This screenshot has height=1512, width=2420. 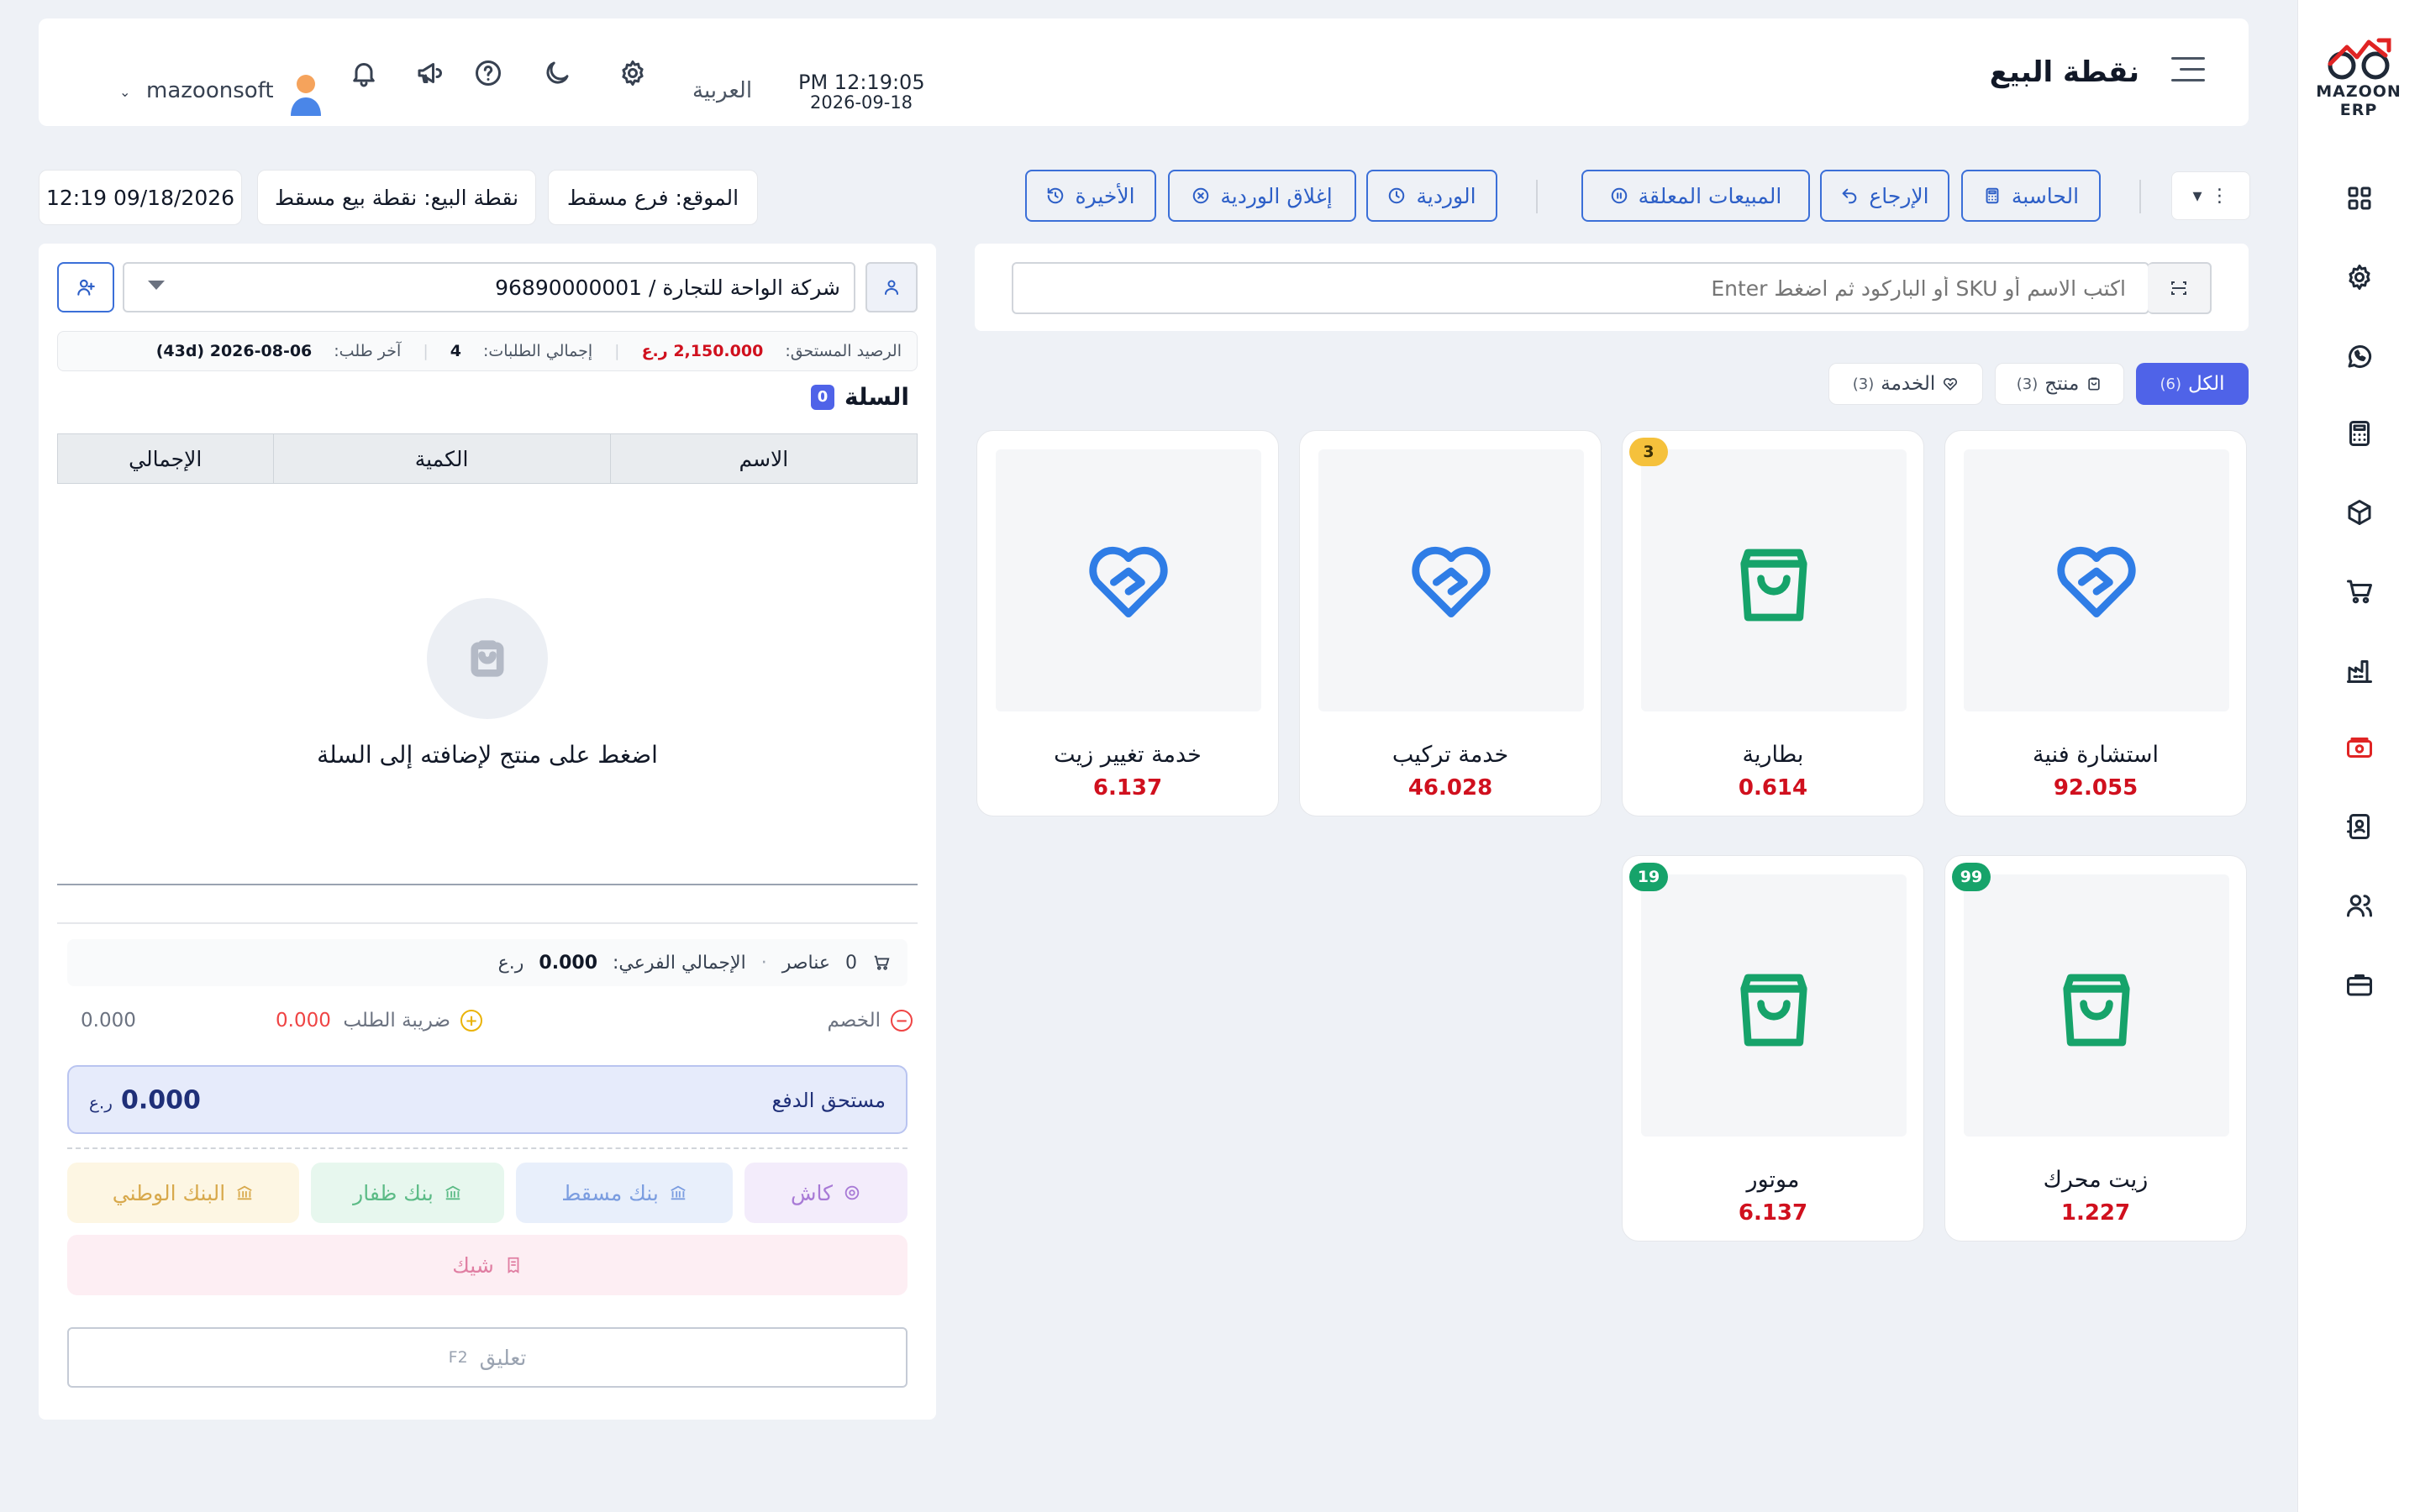 What do you see at coordinates (488, 73) in the screenshot?
I see `help-icon` at bounding box center [488, 73].